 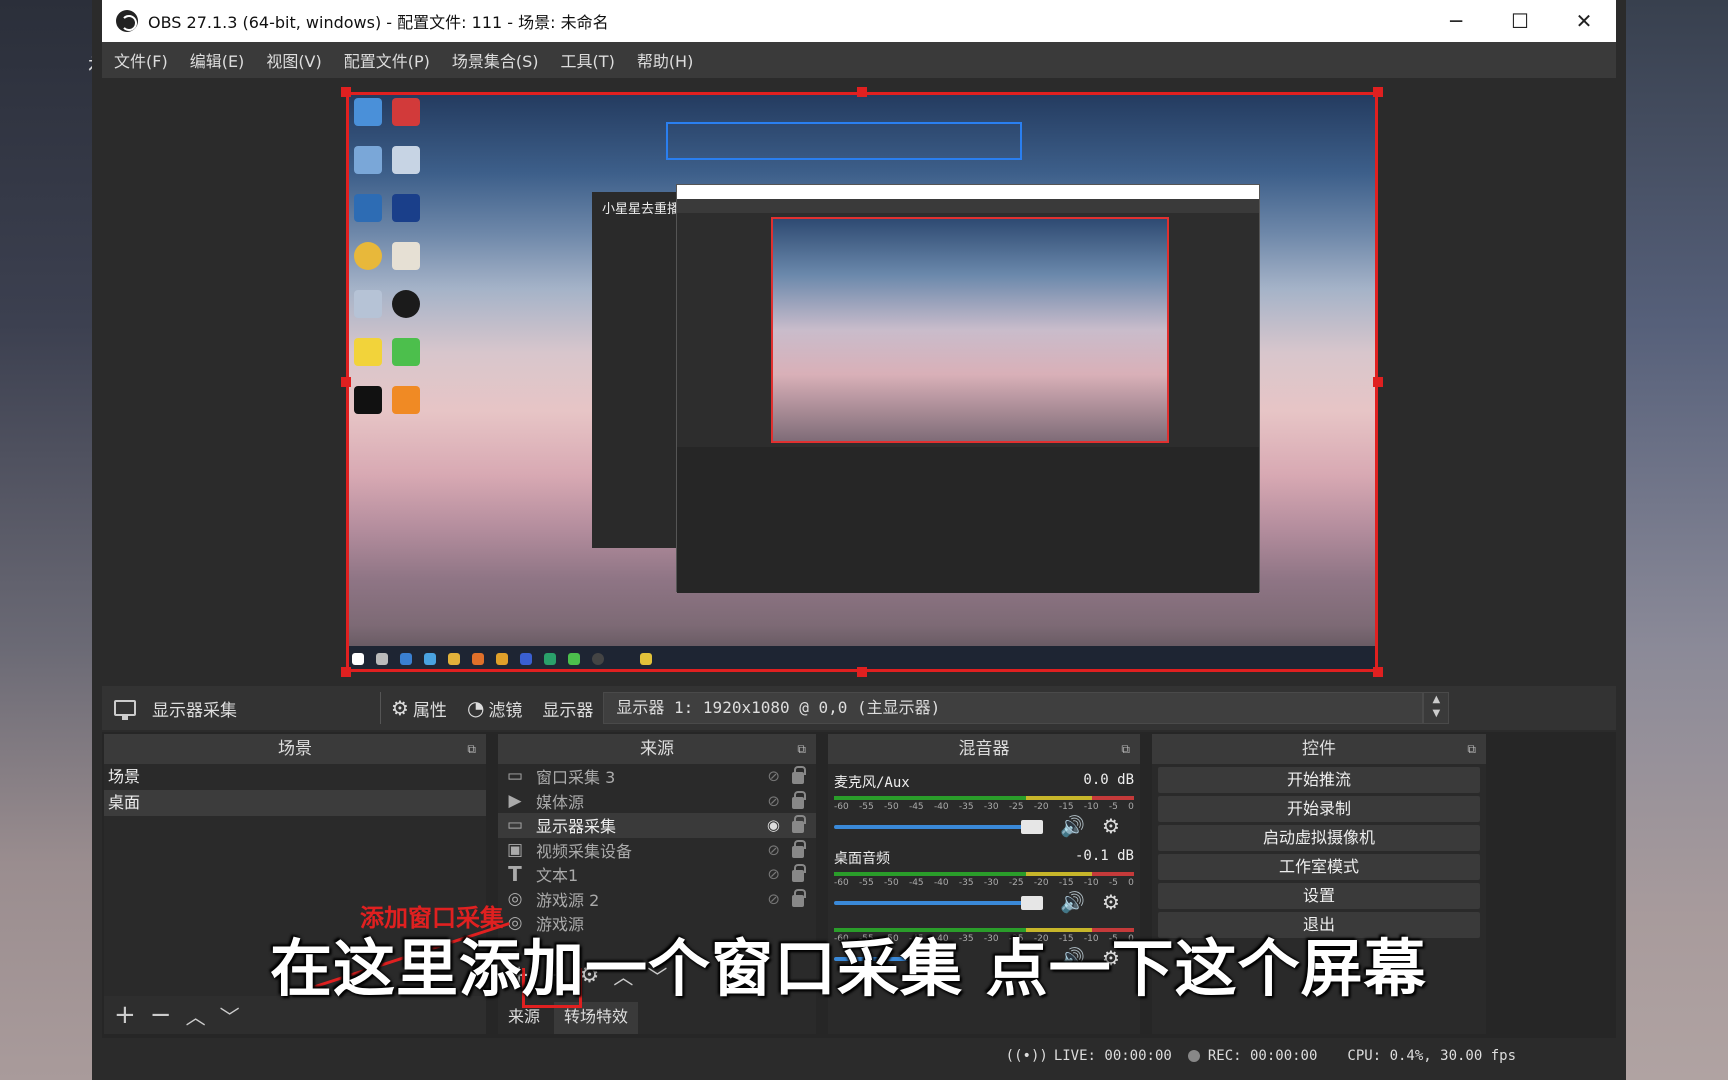 I want to click on scene-item: 桌面, so click(x=295, y=803).